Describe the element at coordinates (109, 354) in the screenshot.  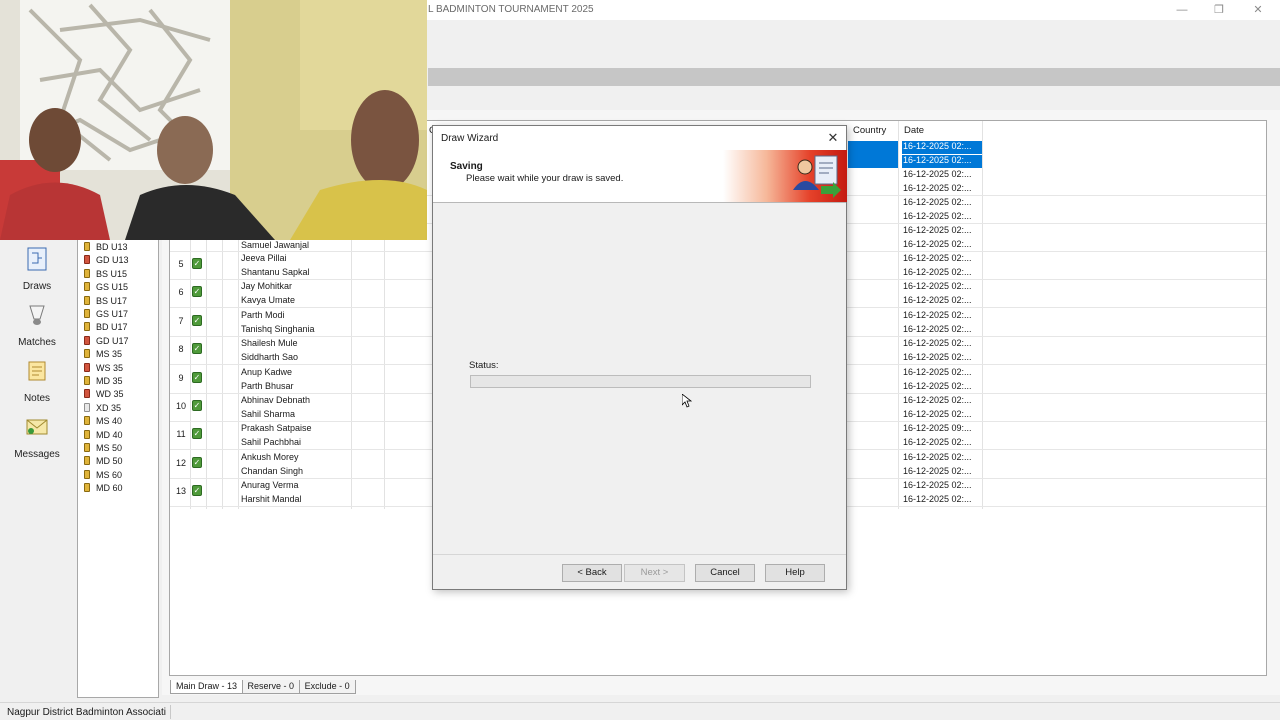
I see `event-label: MS 35` at that location.